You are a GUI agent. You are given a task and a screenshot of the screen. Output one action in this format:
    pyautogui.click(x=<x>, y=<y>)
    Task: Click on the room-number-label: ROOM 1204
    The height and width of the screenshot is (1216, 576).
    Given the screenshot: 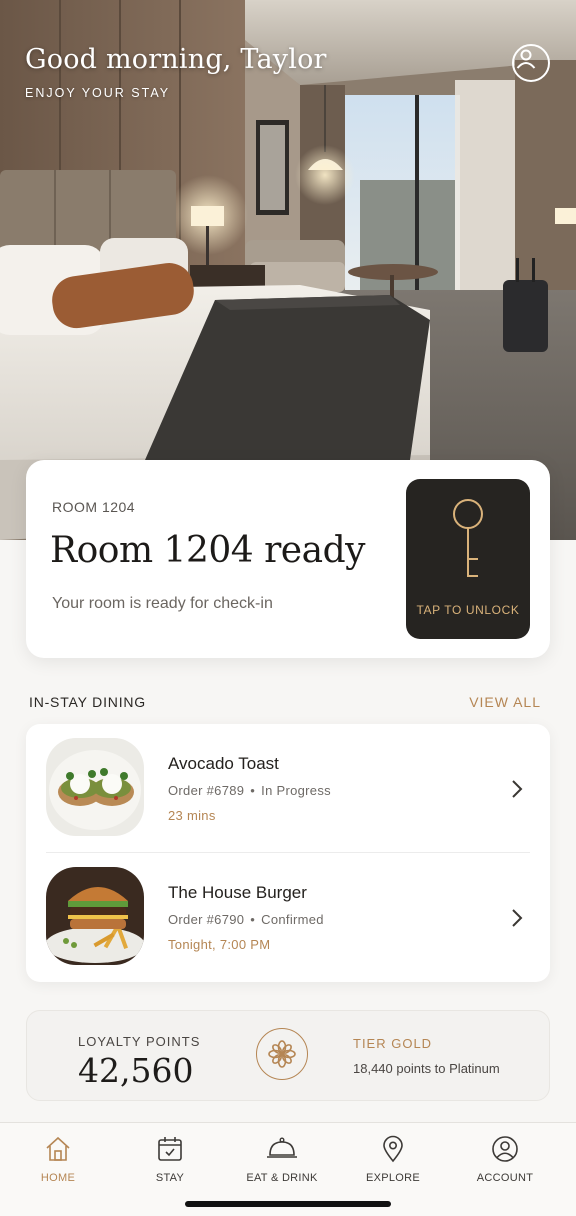 What is the action you would take?
    pyautogui.click(x=94, y=507)
    